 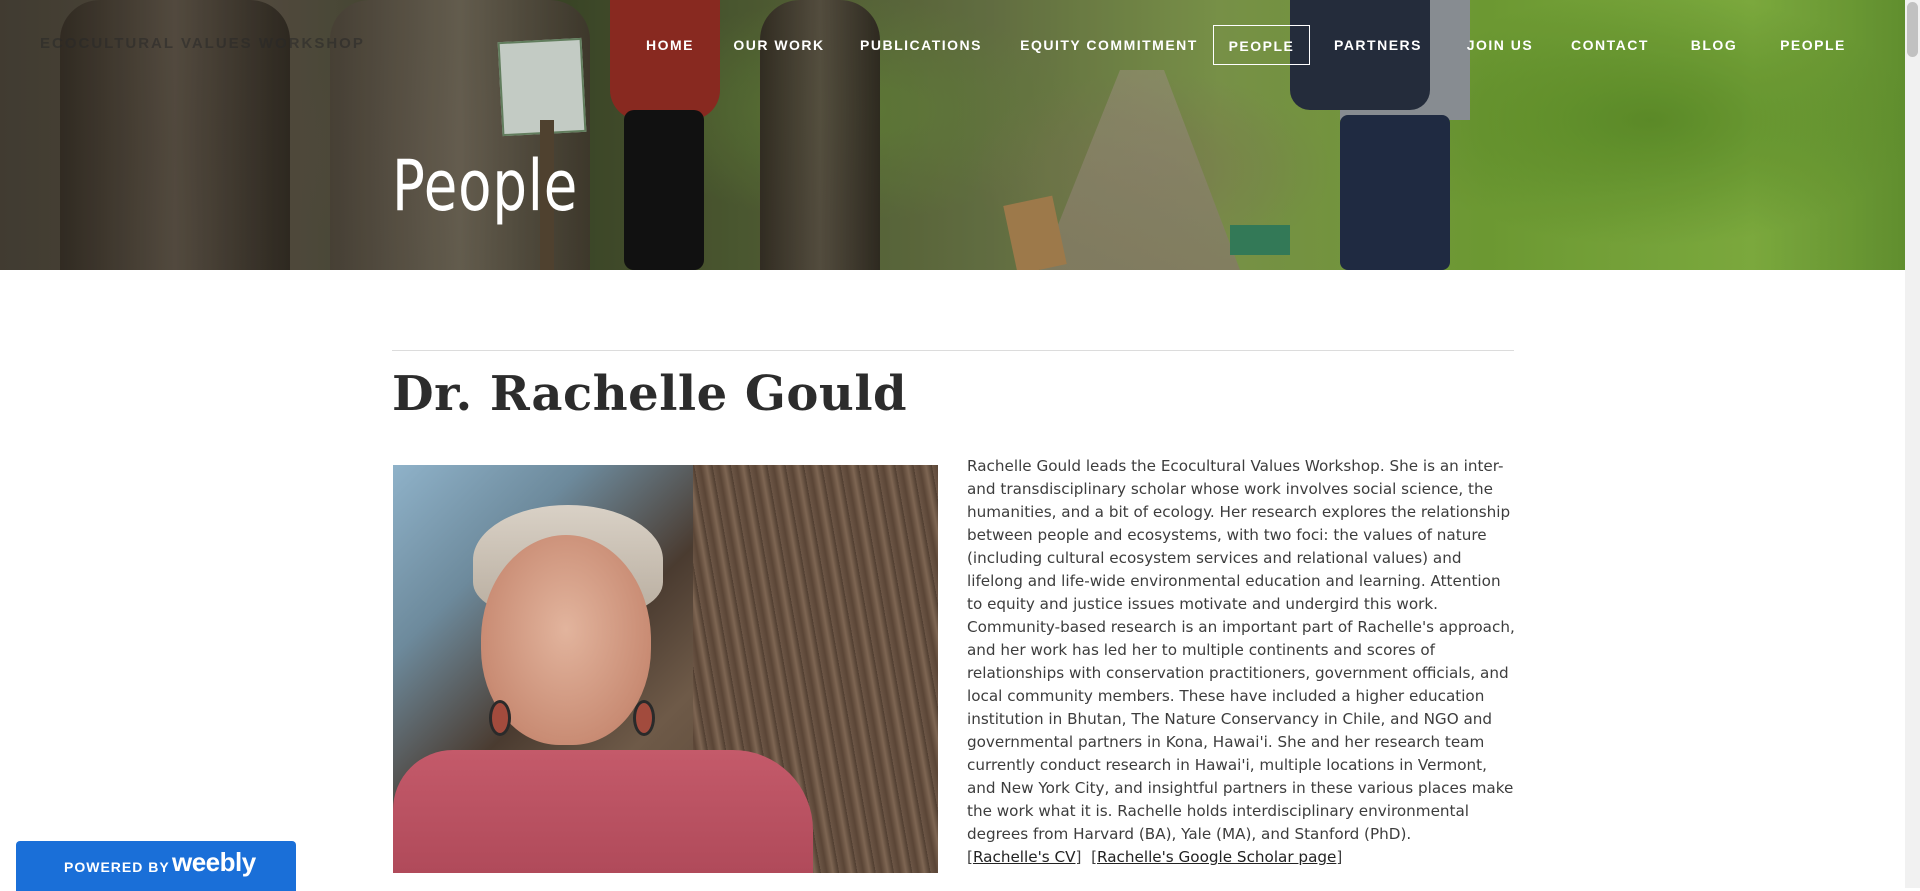 I want to click on profile-photo, so click(x=665, y=669).